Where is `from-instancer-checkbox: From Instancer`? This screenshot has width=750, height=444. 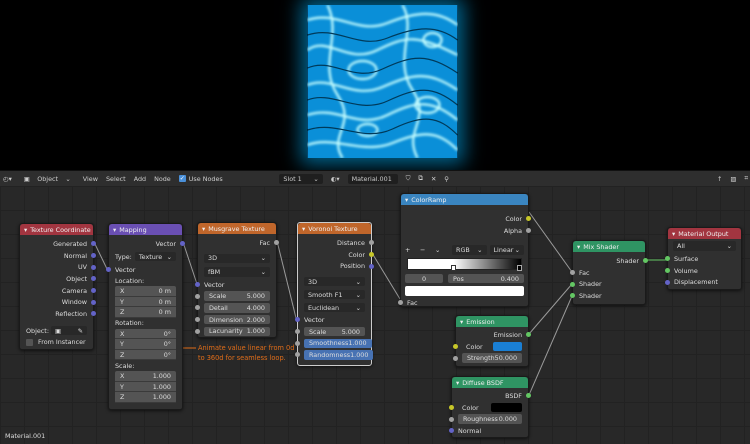 from-instancer-checkbox: From Instancer is located at coordinates (56, 343).